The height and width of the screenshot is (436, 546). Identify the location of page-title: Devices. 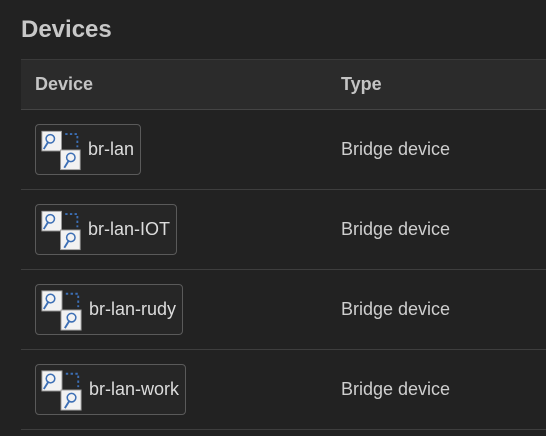
(66, 29).